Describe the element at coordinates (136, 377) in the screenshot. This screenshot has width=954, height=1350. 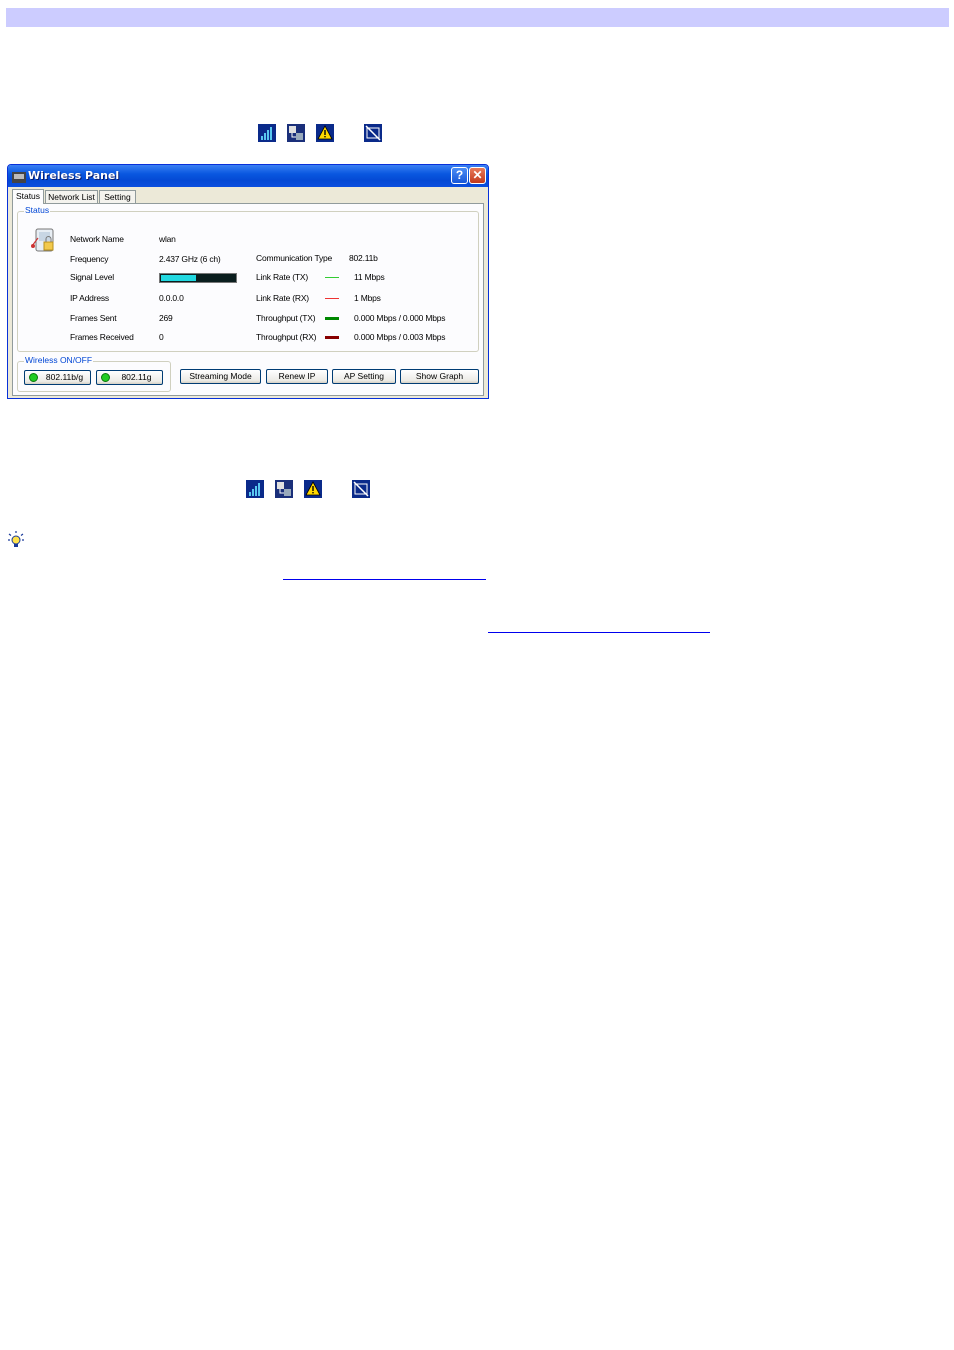
I see `wireless-80211g-label: 802.11g` at that location.